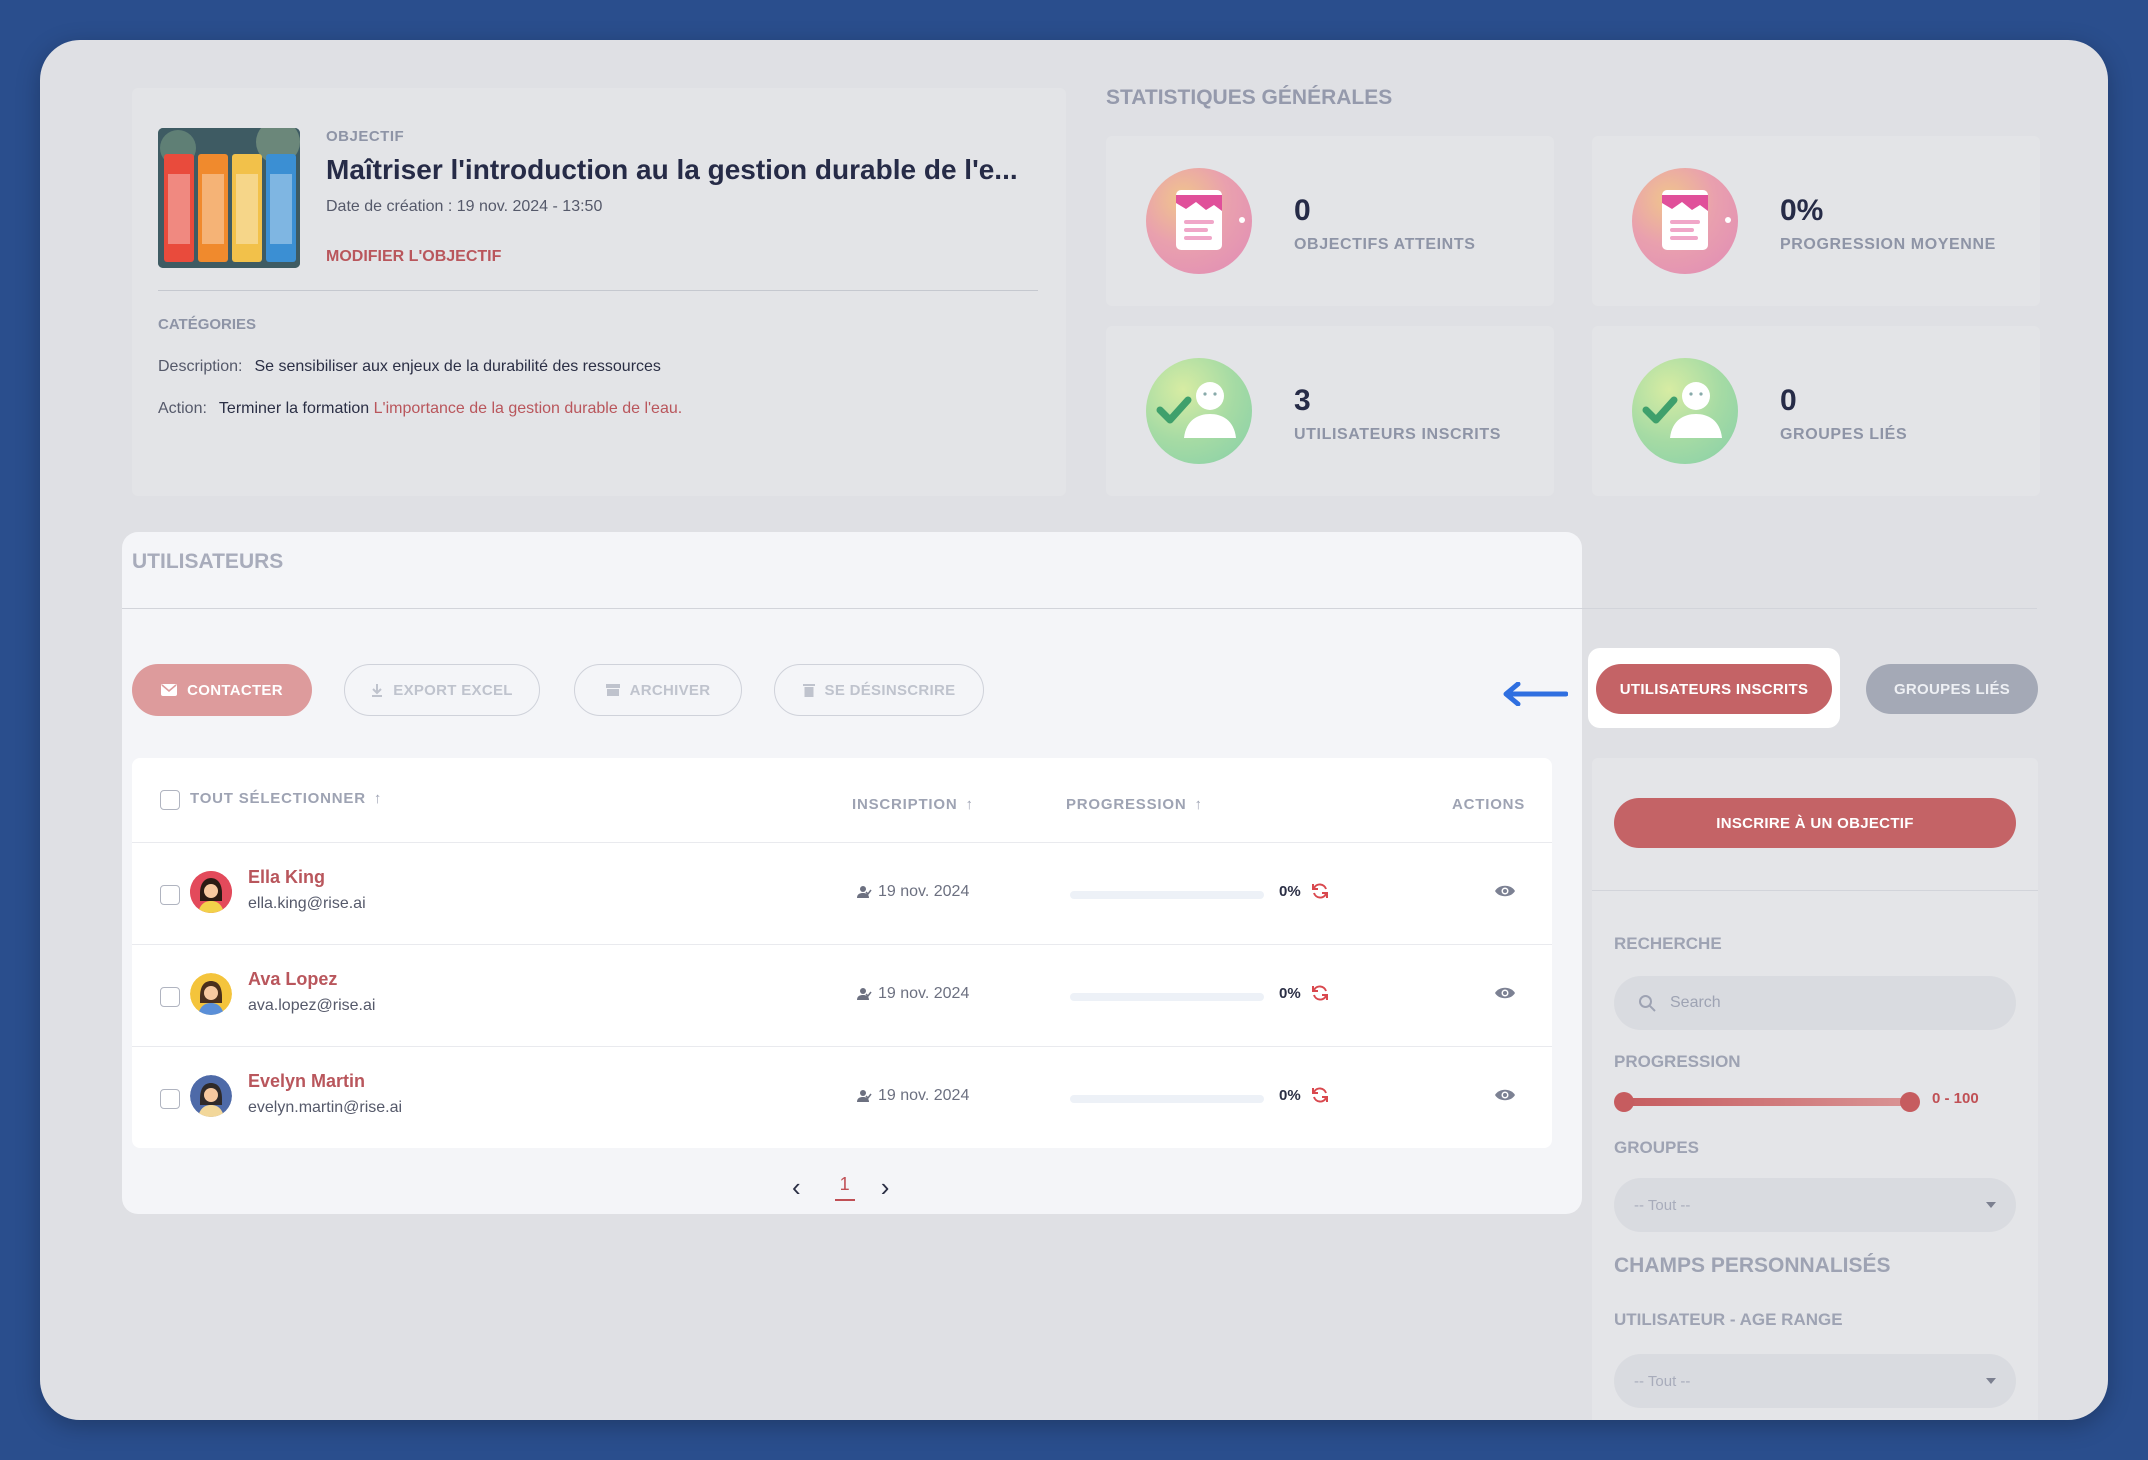  Describe the element at coordinates (1535, 694) in the screenshot. I see `annotation-arrow-icon` at that location.